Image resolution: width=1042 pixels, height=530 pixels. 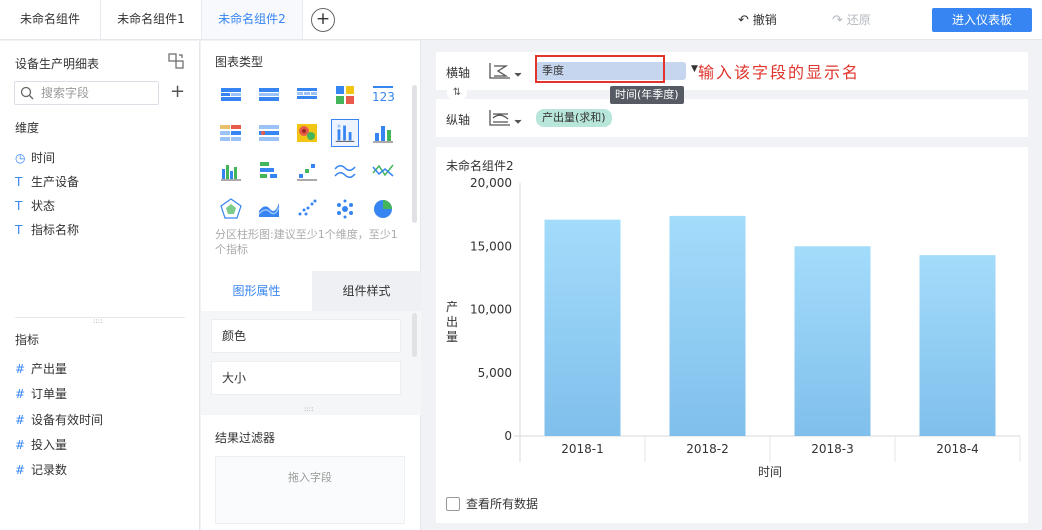 I want to click on partitioned-bar-chart-icon, so click(x=345, y=133).